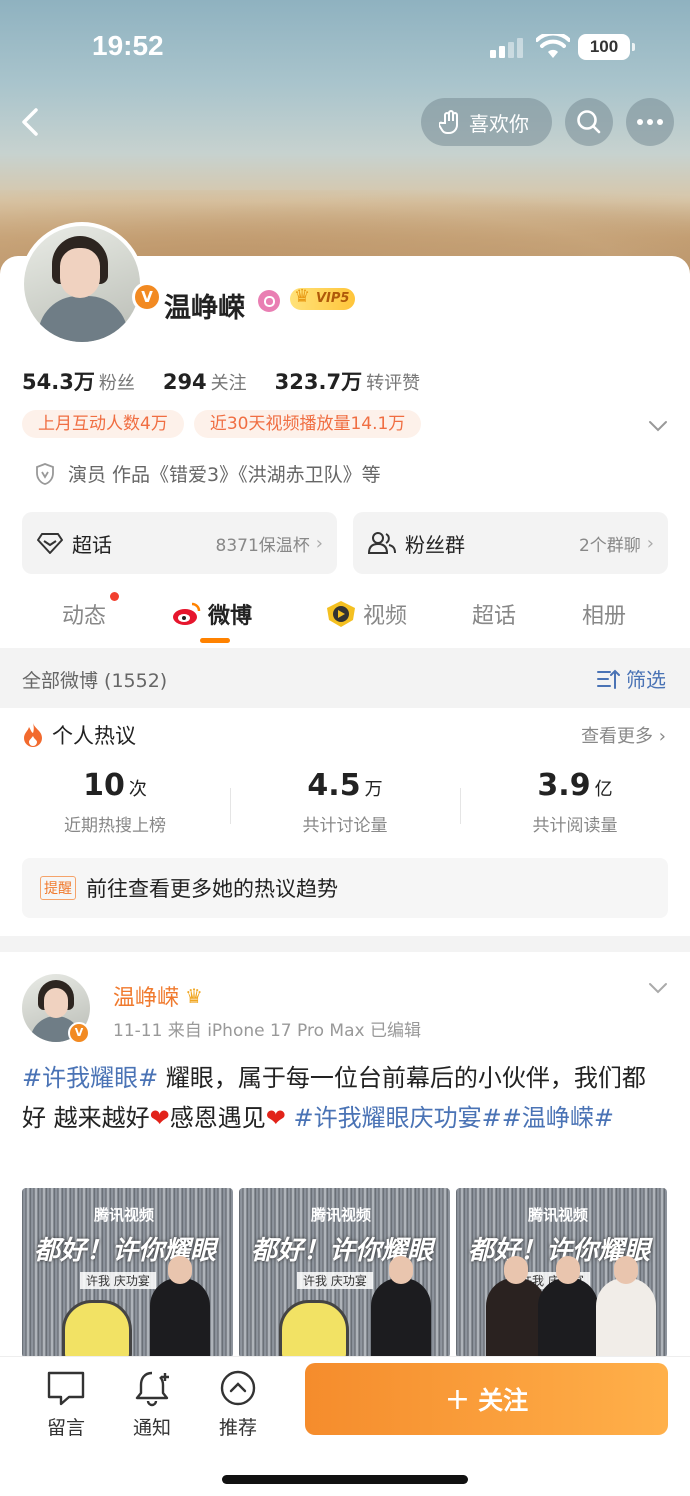  I want to click on recommend-button: 推荐, so click(238, 1404).